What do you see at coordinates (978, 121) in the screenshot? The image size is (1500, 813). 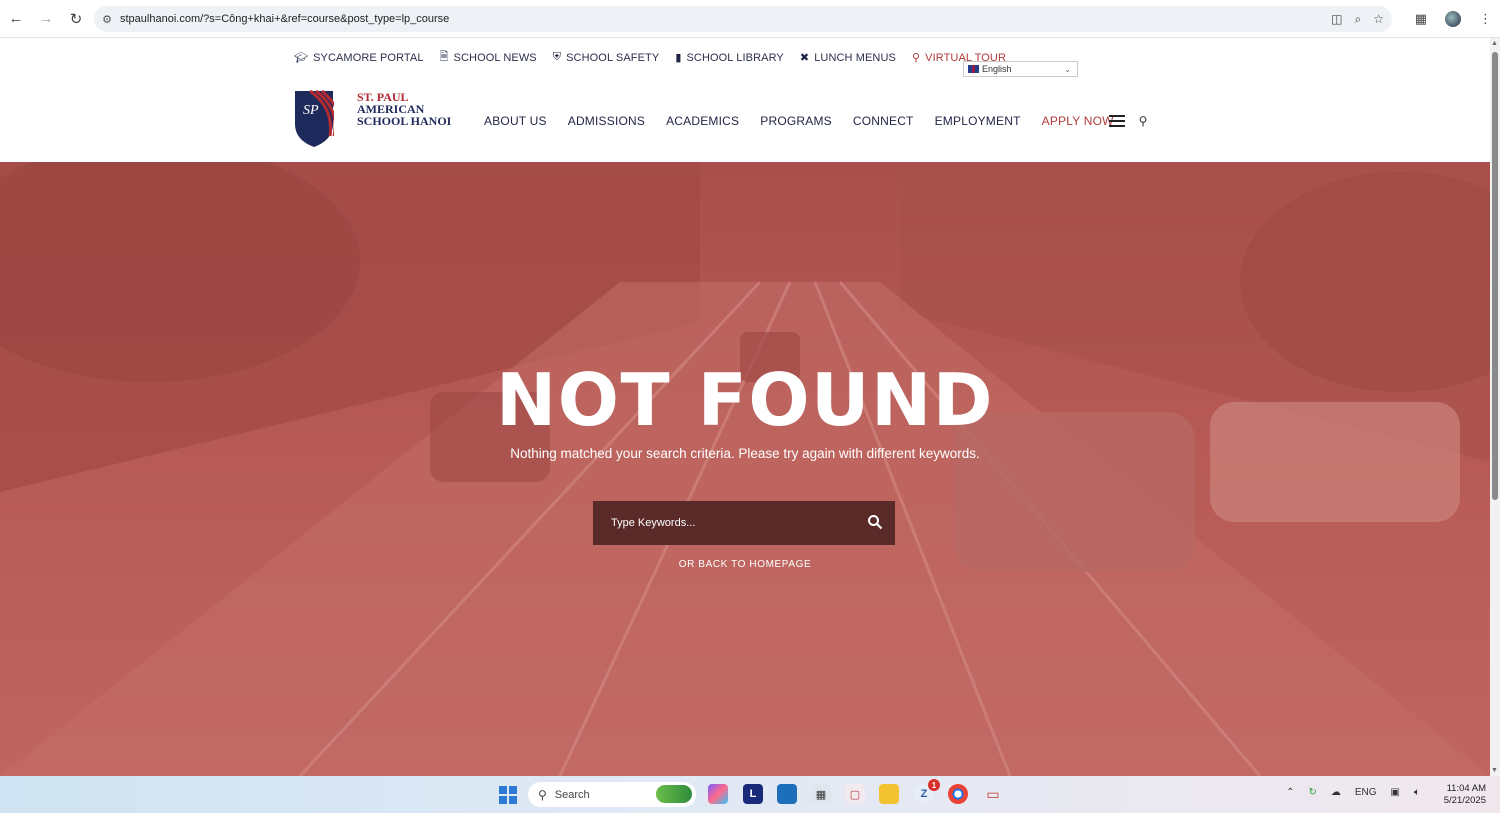 I see `nav-employment: EMPLOYMENT` at bounding box center [978, 121].